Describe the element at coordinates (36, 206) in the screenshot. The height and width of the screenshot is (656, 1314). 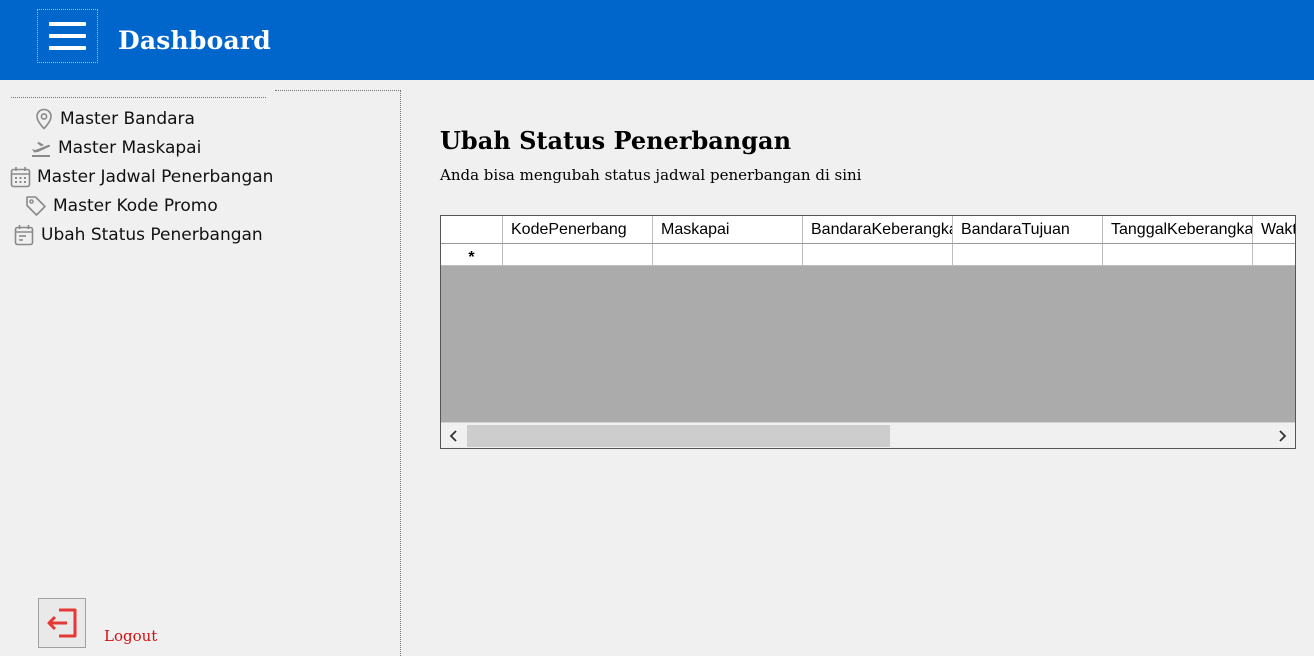
I see `tag-icon` at that location.